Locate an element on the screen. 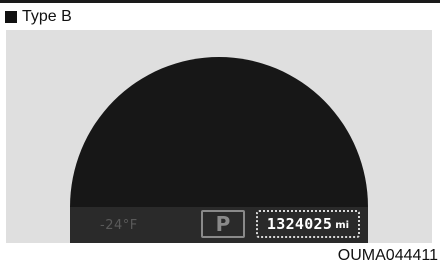 Image resolution: width=440 pixels, height=268 pixels. type-label-text: Type B is located at coordinates (47, 16).